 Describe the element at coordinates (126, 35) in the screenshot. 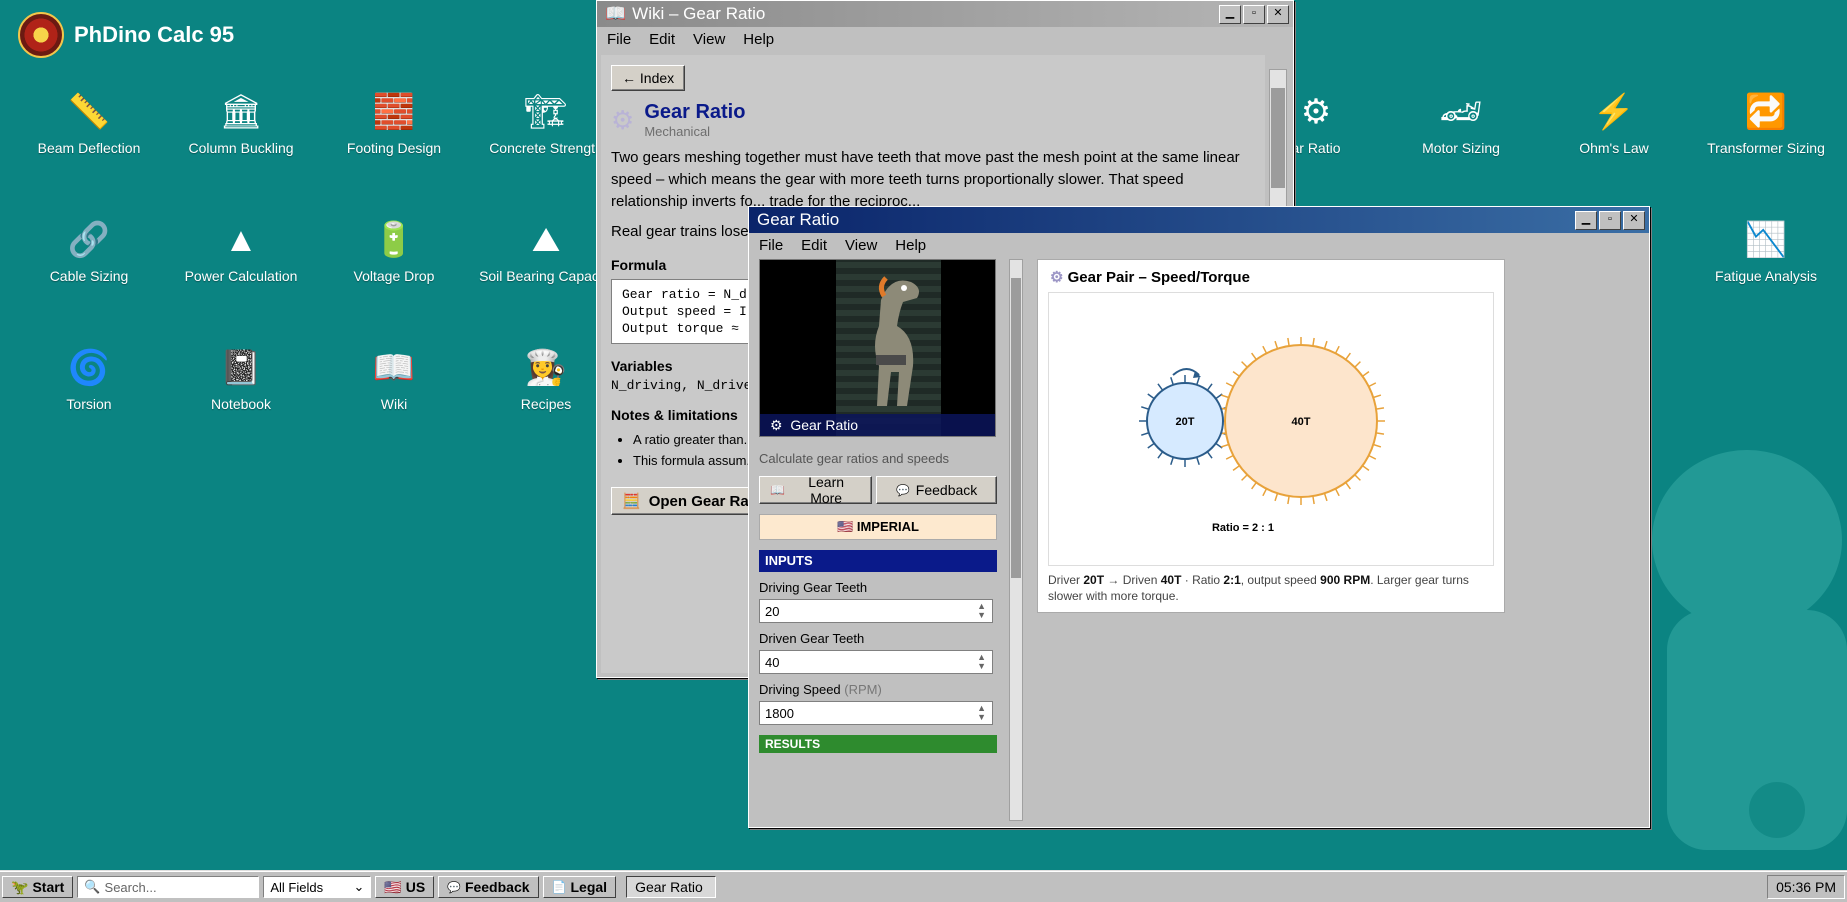

I see `app-brand: PhDino Calc 95` at that location.